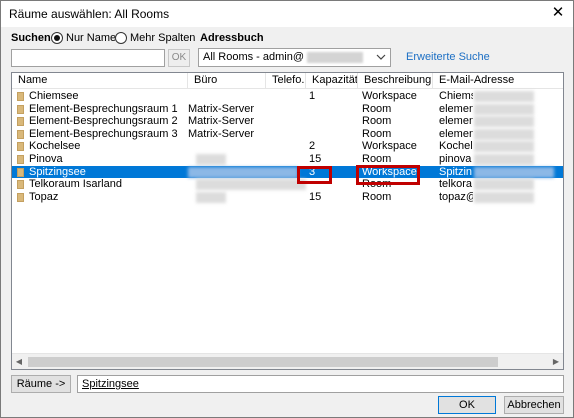 This screenshot has height=418, width=574. What do you see at coordinates (456, 96) in the screenshot?
I see `cell-email: Chiems` at bounding box center [456, 96].